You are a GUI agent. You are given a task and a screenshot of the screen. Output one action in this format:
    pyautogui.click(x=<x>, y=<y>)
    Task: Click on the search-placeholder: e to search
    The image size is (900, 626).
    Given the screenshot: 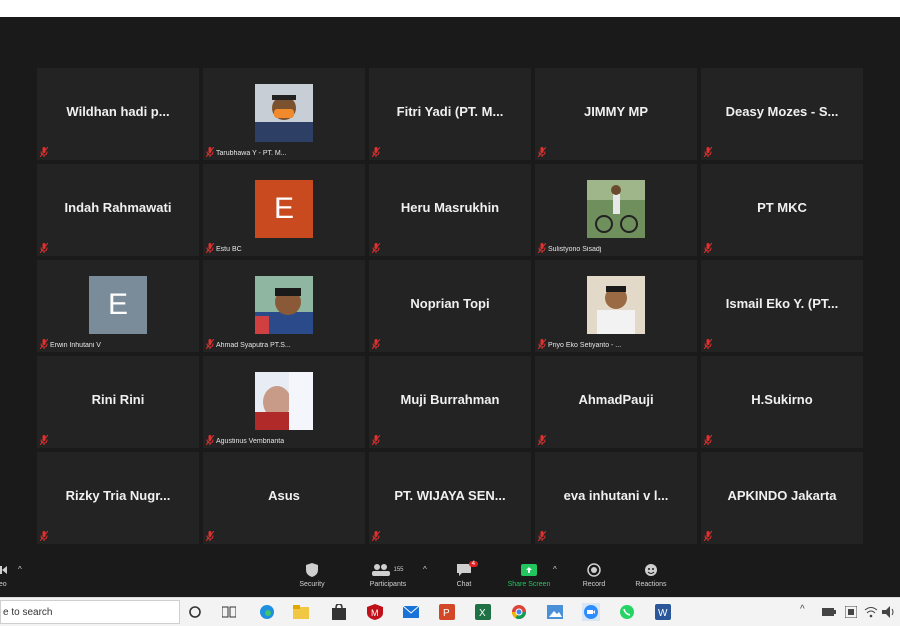 What is the action you would take?
    pyautogui.click(x=28, y=612)
    